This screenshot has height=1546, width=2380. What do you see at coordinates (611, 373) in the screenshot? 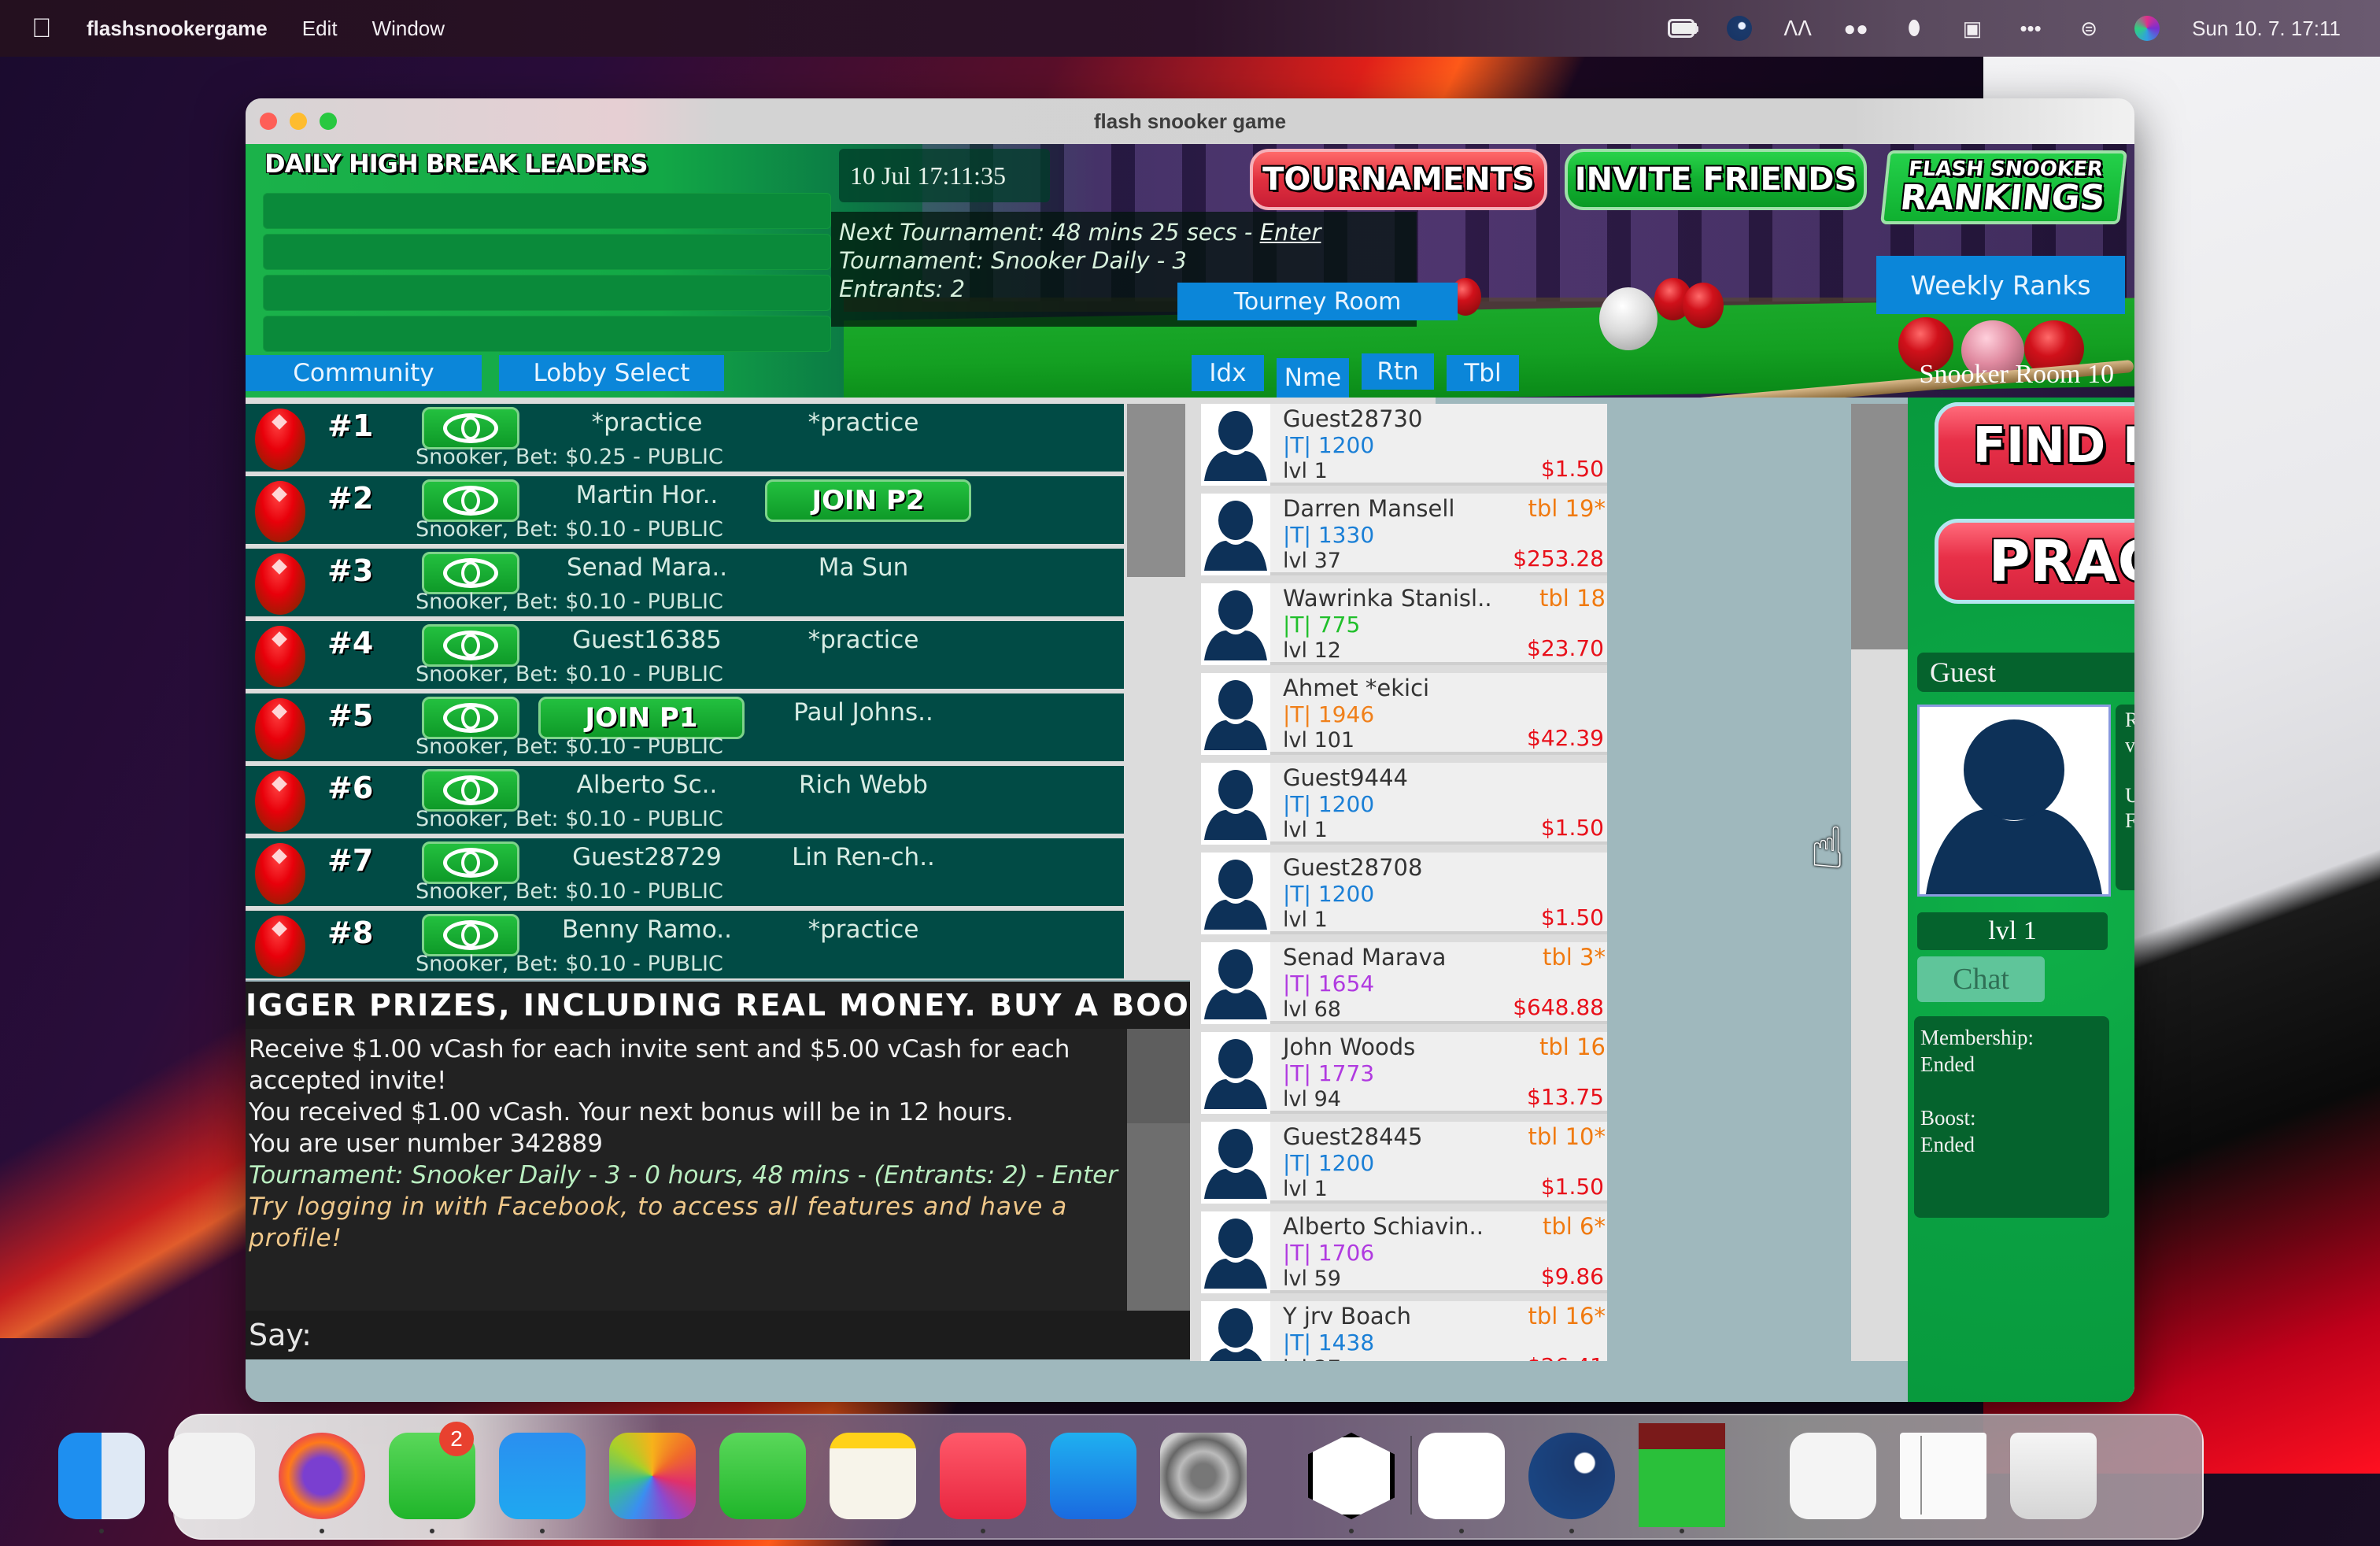
I see `tab-lobby-select: Lobby Select` at bounding box center [611, 373].